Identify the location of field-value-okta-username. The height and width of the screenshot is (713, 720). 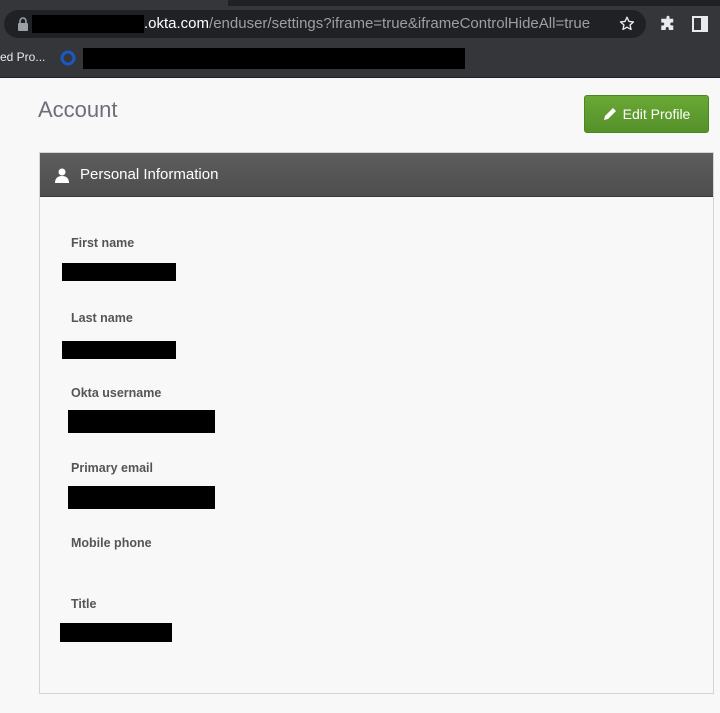
(141, 421).